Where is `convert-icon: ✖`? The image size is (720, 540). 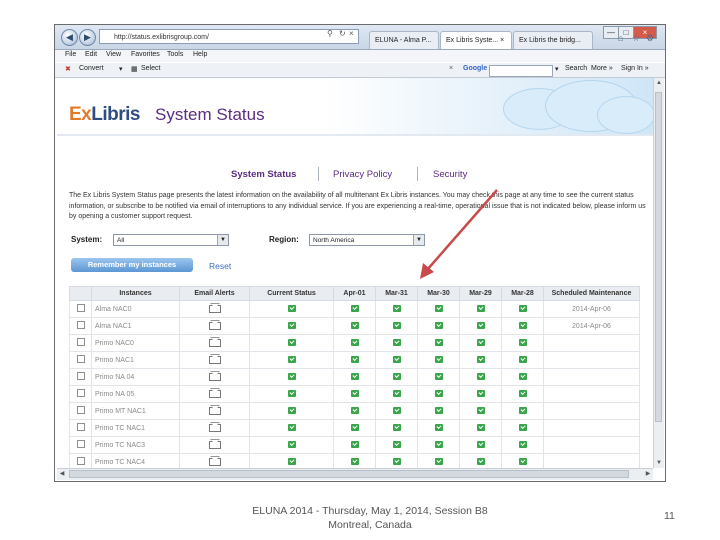 convert-icon: ✖ is located at coordinates (68, 69).